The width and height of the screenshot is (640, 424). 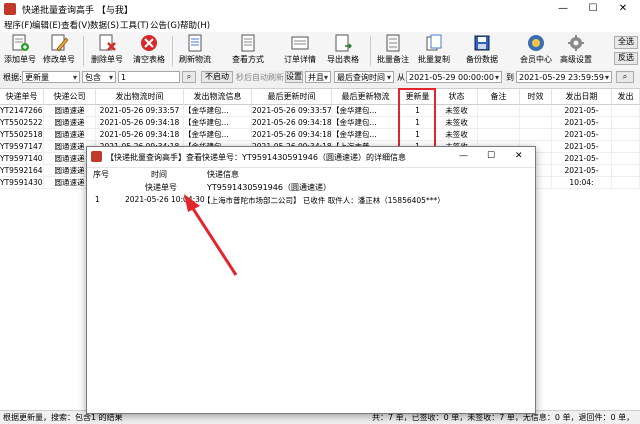 What do you see at coordinates (457, 97) in the screenshot?
I see `column-header: 状态` at bounding box center [457, 97].